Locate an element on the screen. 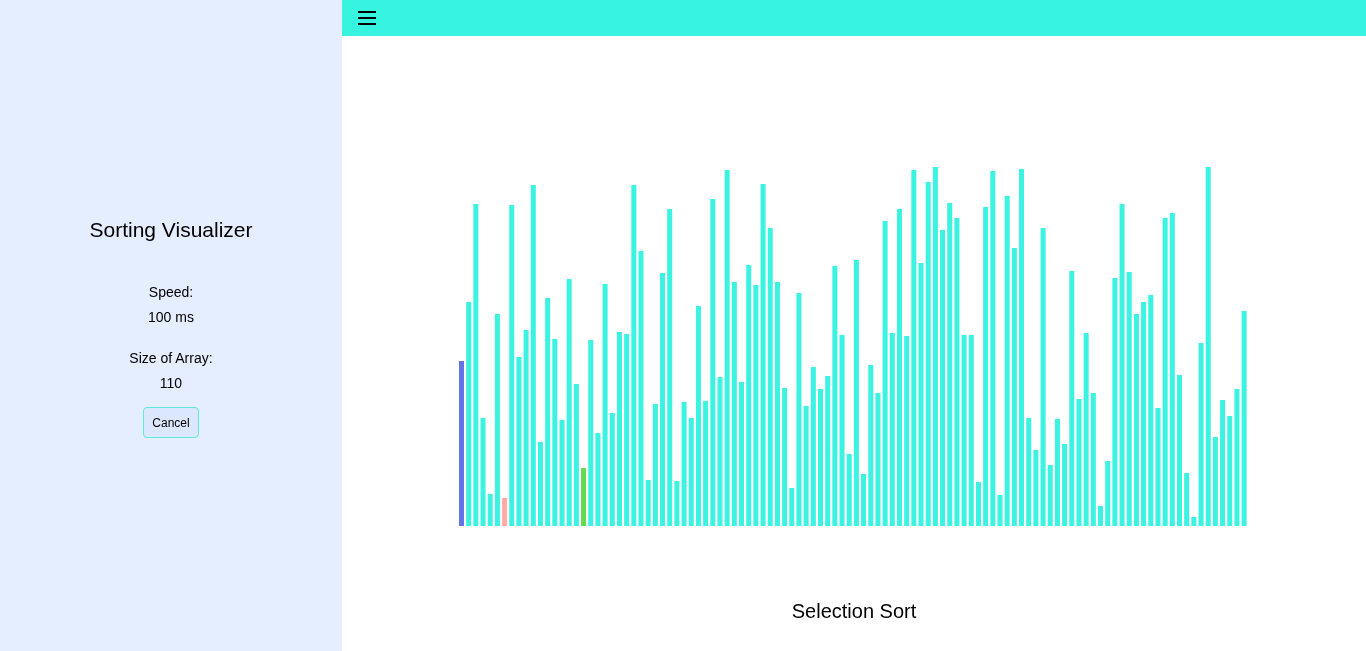 This screenshot has height=651, width=1366. cancel-button: Cancel is located at coordinates (171, 422).